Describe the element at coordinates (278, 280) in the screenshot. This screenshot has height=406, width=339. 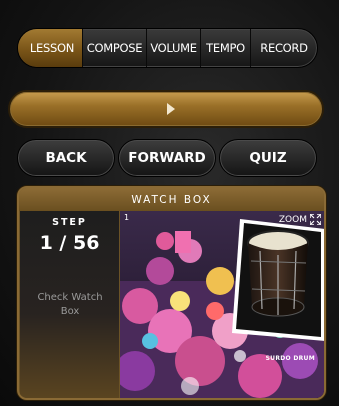
I see `surdo-drum-inset` at that location.